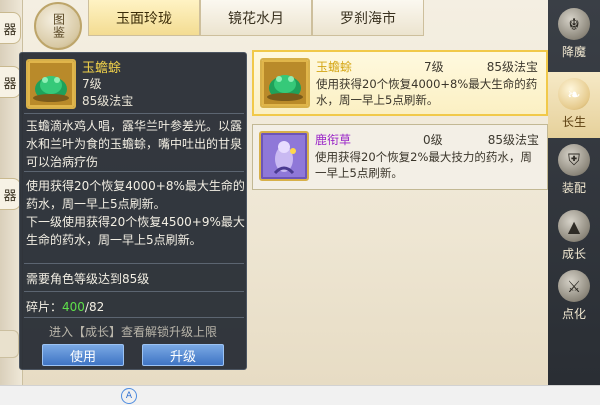 This screenshot has width=600, height=405. I want to click on right-sidebar: ☬ 降魔 ❧ 长生 ⛨ 装配 ▲ 成长 ⚔ 点化, so click(574, 192).